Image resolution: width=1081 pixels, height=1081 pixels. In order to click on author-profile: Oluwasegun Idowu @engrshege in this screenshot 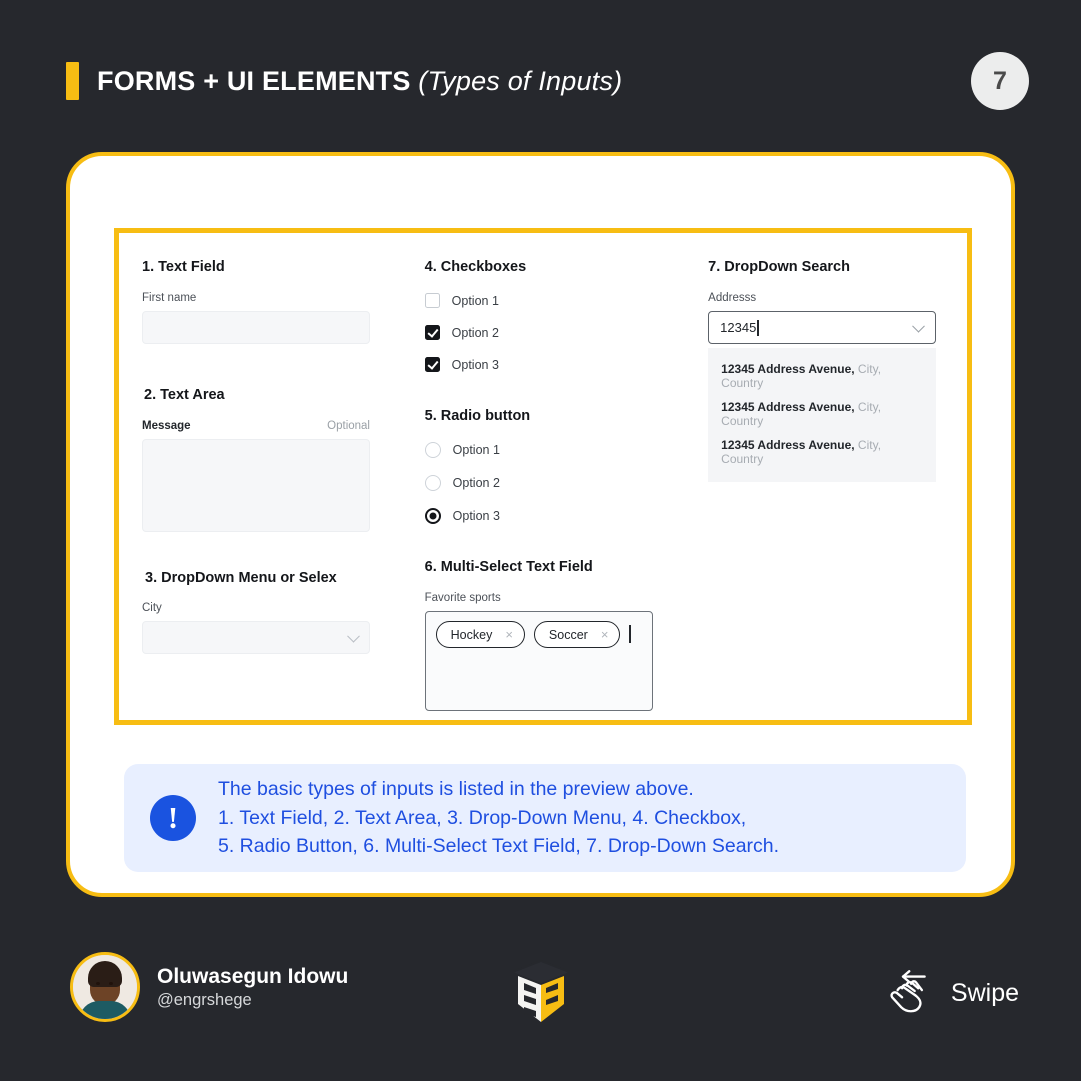, I will do `click(209, 987)`.